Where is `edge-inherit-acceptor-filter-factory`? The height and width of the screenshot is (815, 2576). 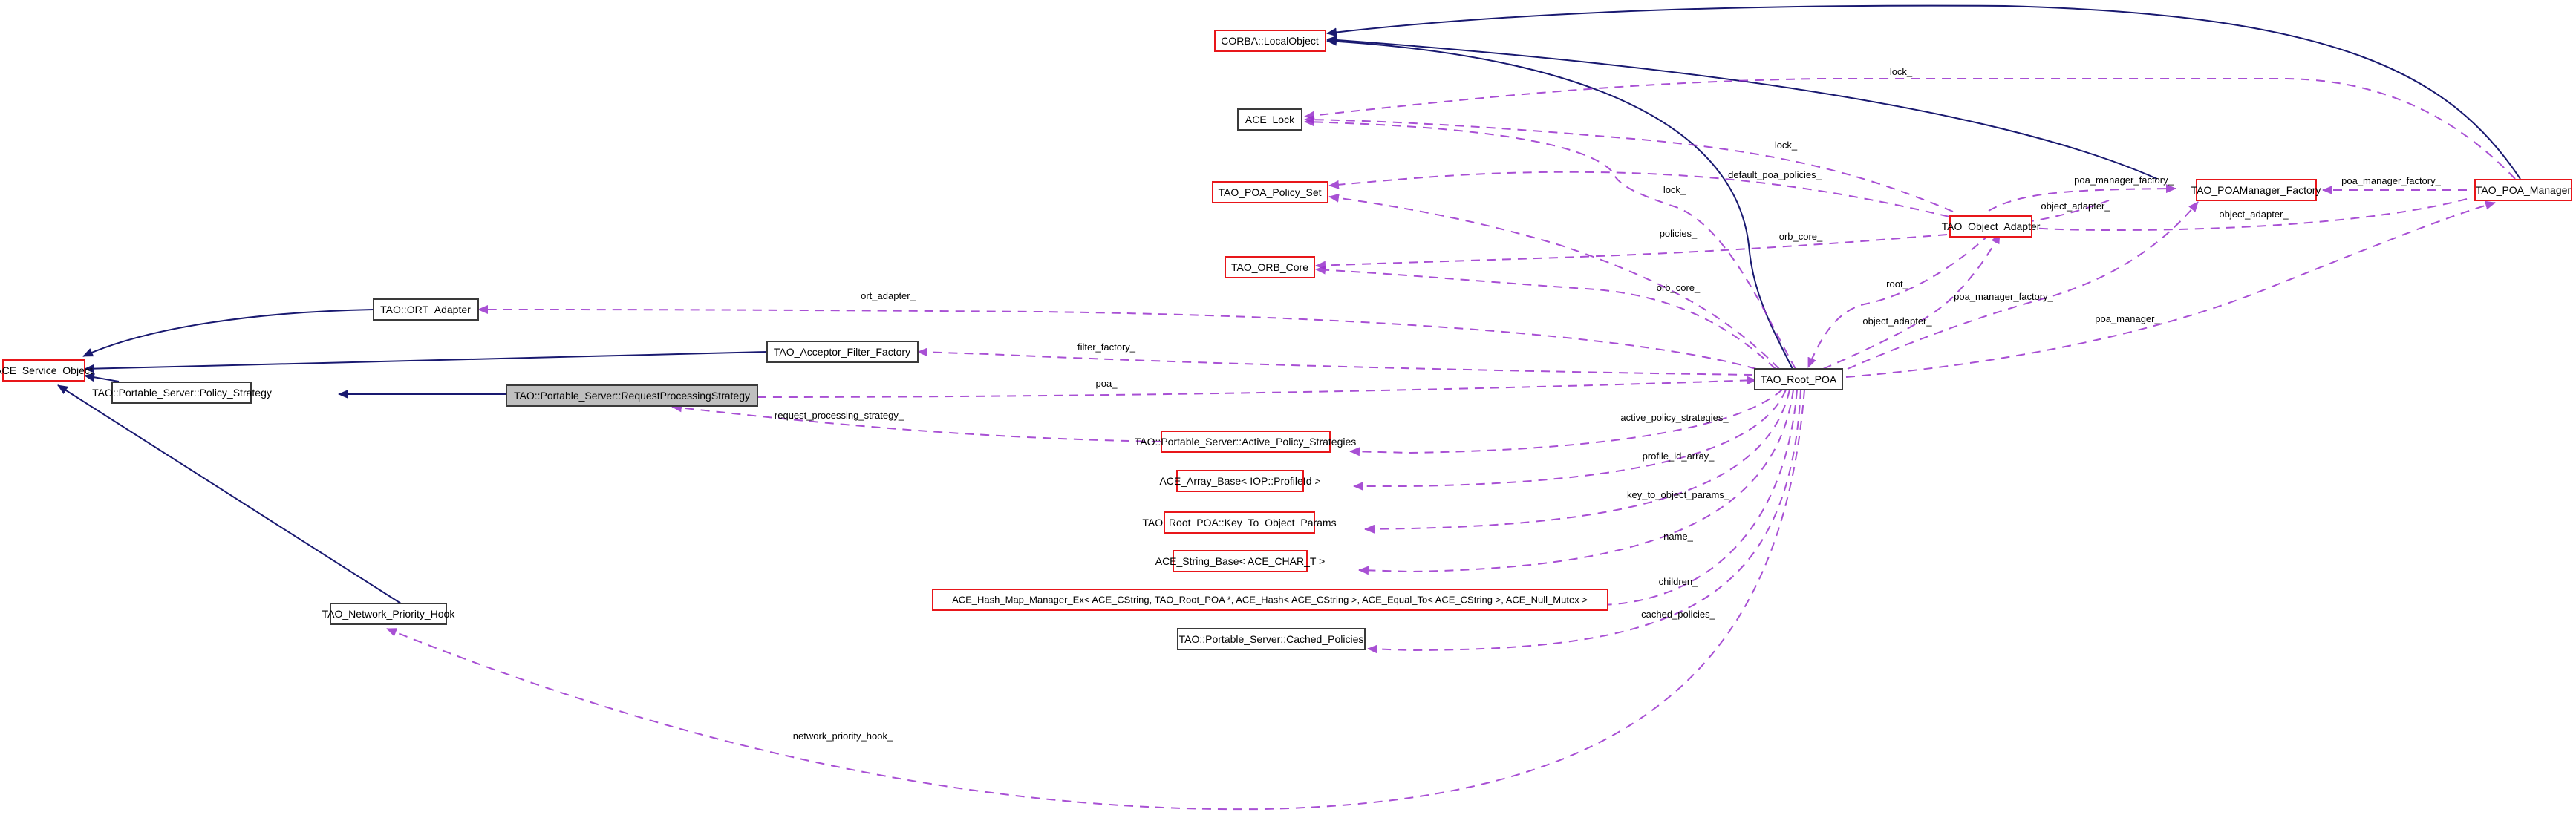 edge-inherit-acceptor-filter-factory is located at coordinates (426, 362).